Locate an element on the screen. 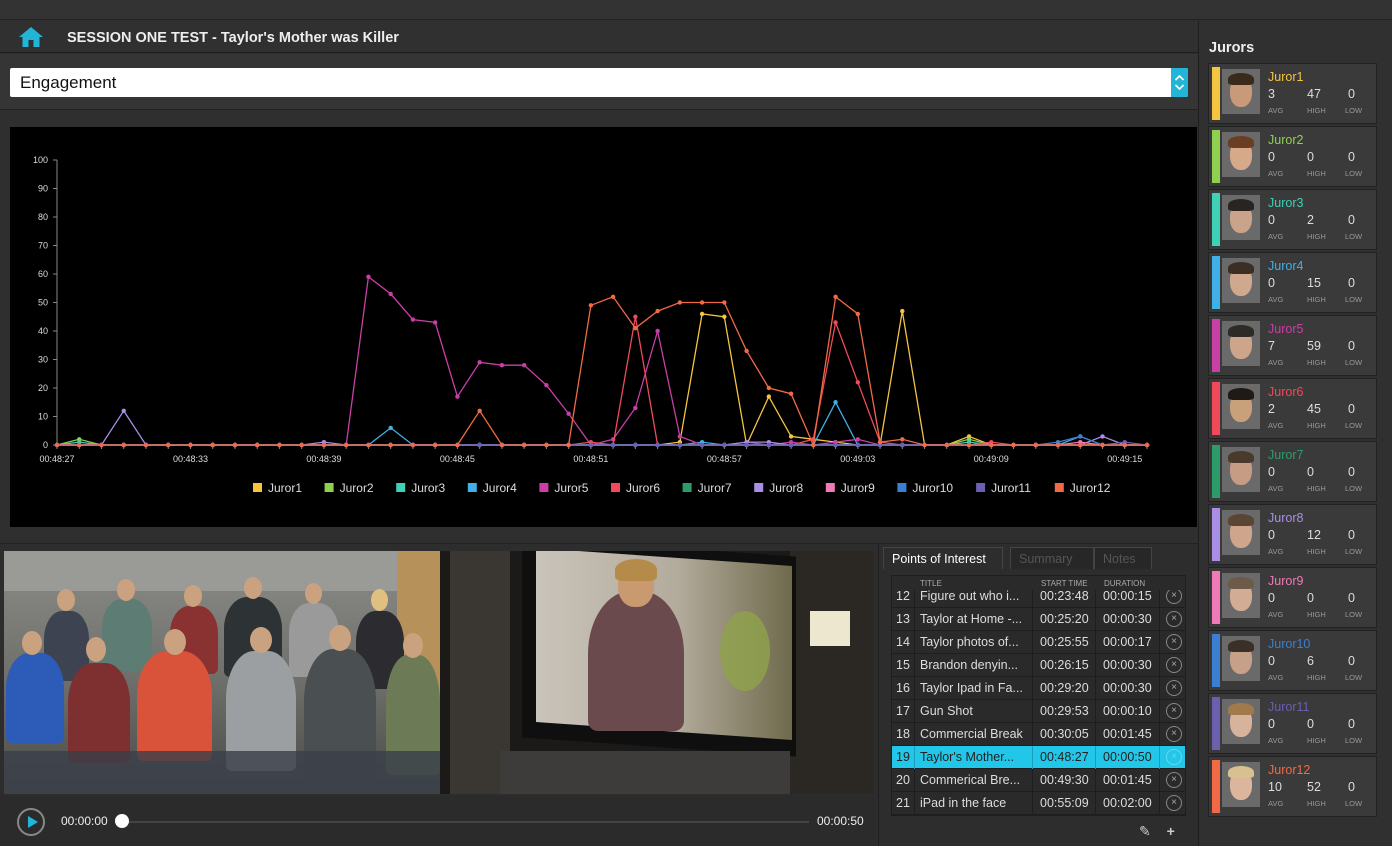  juror-card: Juror10 0 6 0 AVG HIGH LOW is located at coordinates (1292, 660).